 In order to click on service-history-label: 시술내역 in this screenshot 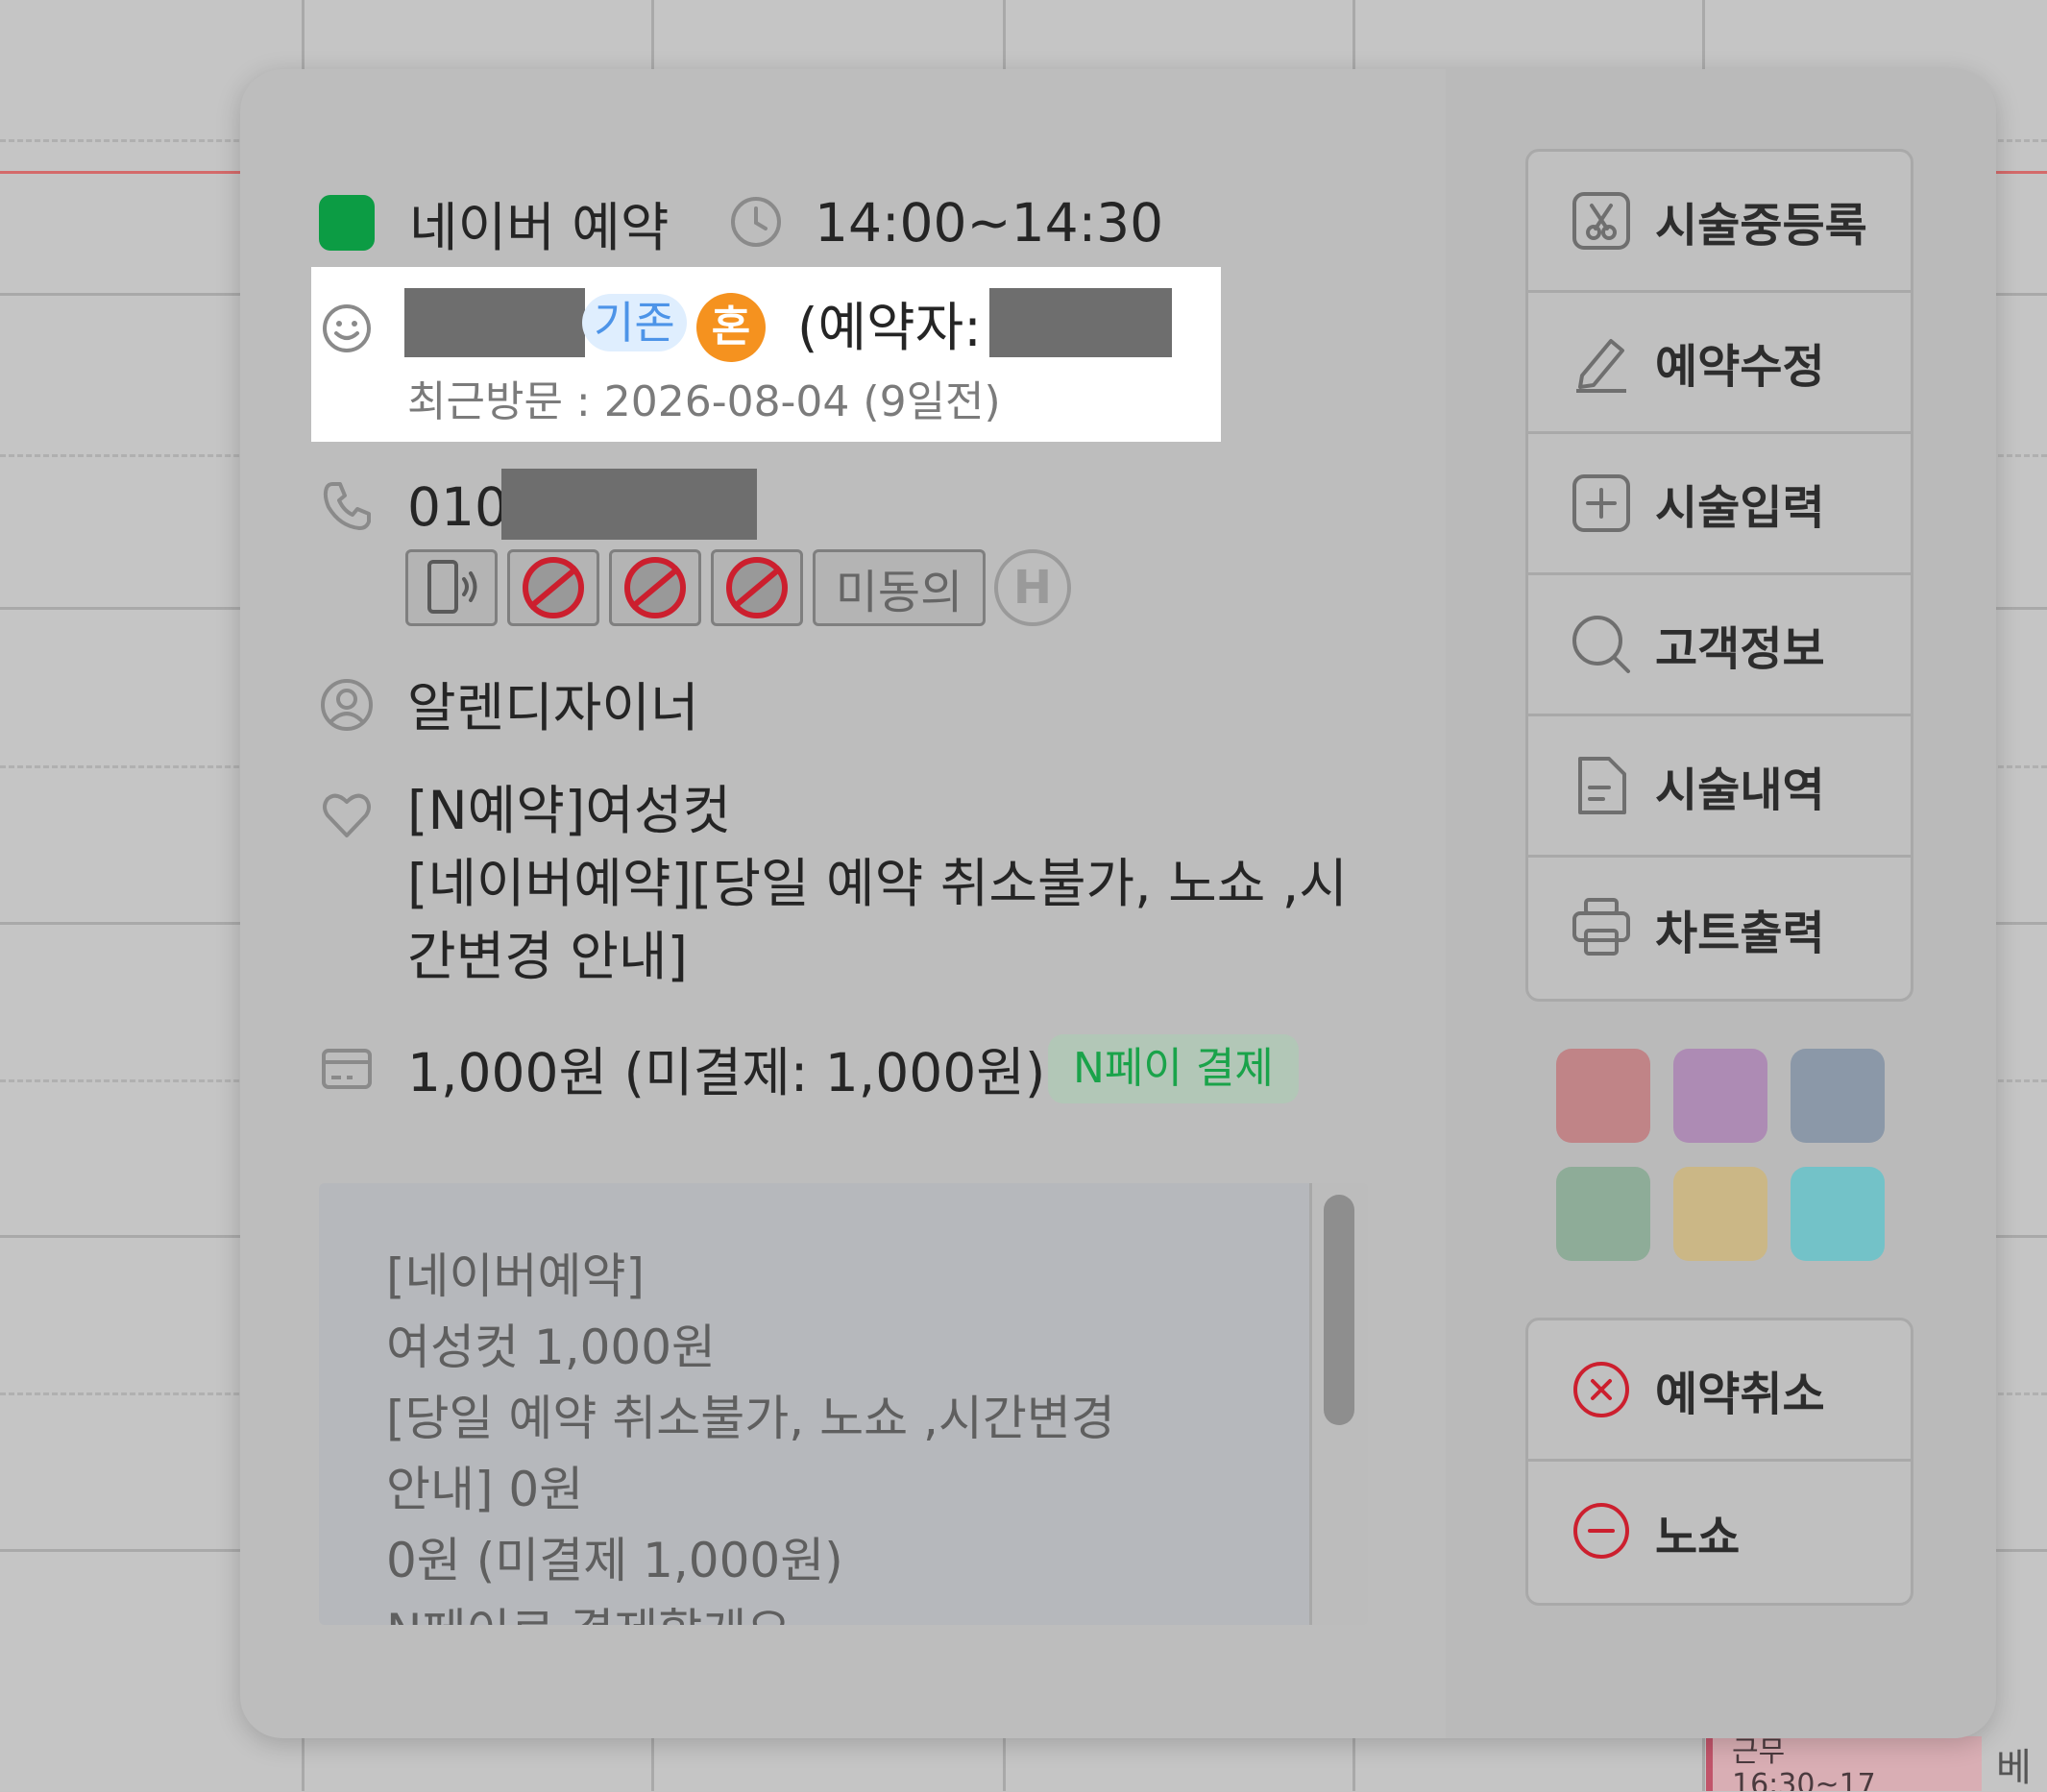, I will do `click(1740, 790)`.